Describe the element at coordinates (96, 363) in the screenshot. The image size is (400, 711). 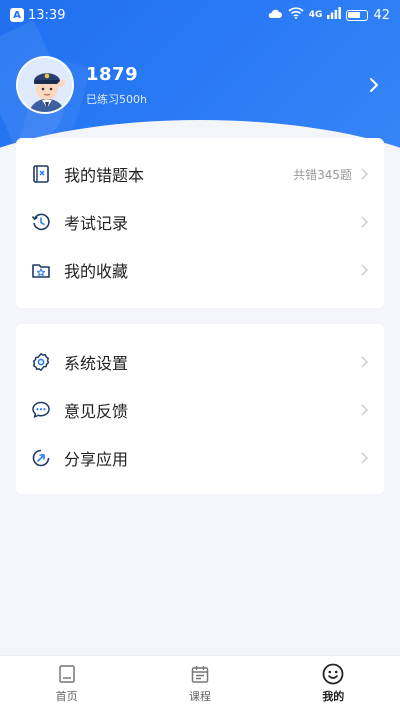
I see `menu-item-label: 系统设置` at that location.